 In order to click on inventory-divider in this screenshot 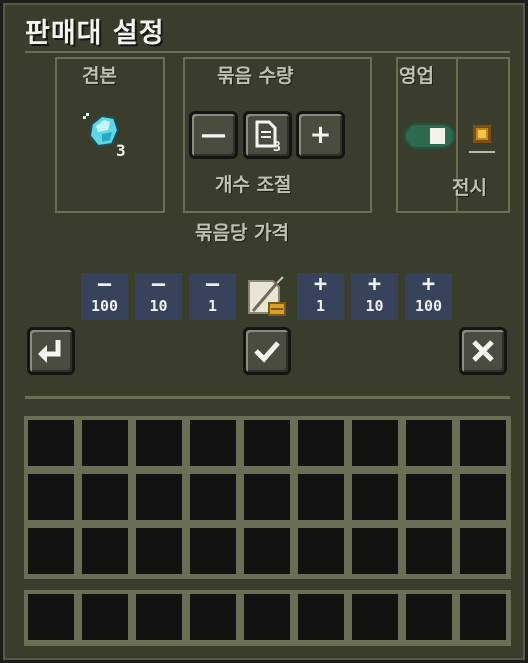, I will do `click(267, 397)`.